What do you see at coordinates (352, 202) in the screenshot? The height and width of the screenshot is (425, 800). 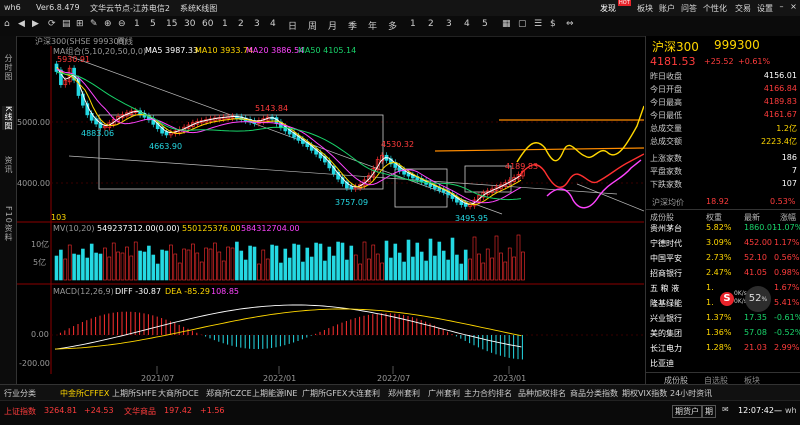 I see `annot-low-c: 3757.09` at bounding box center [352, 202].